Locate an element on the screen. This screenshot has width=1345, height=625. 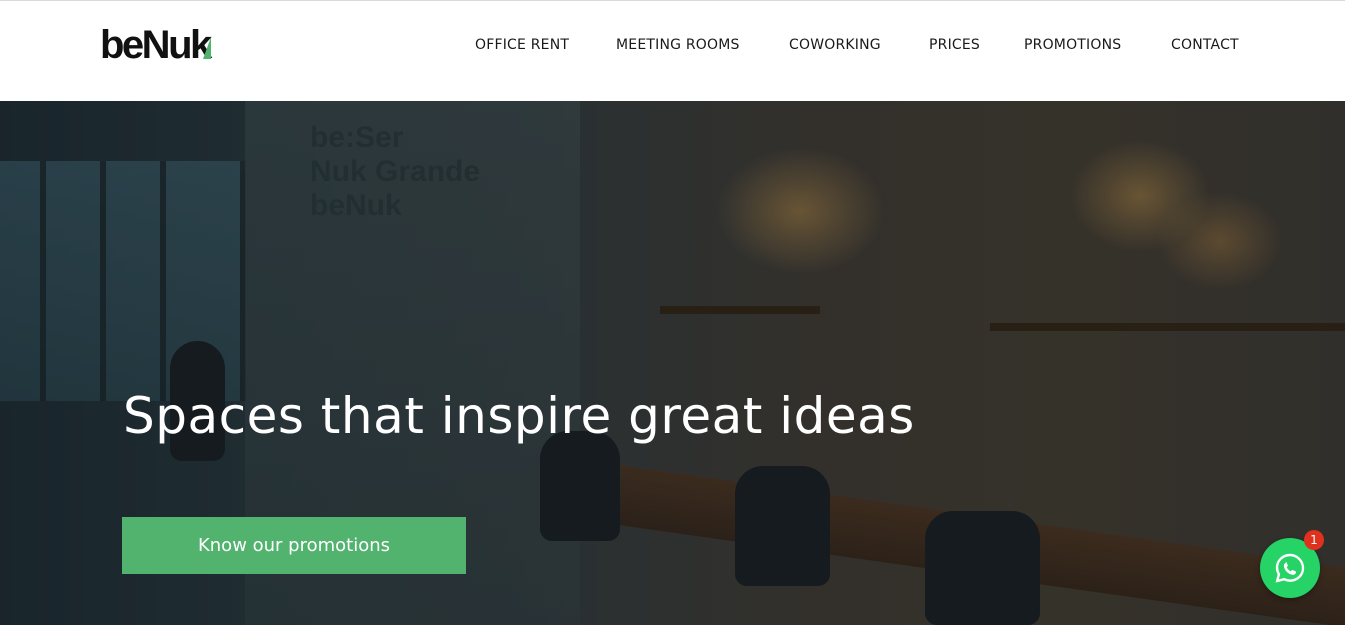
nav-prices: PRICES is located at coordinates (954, 45).